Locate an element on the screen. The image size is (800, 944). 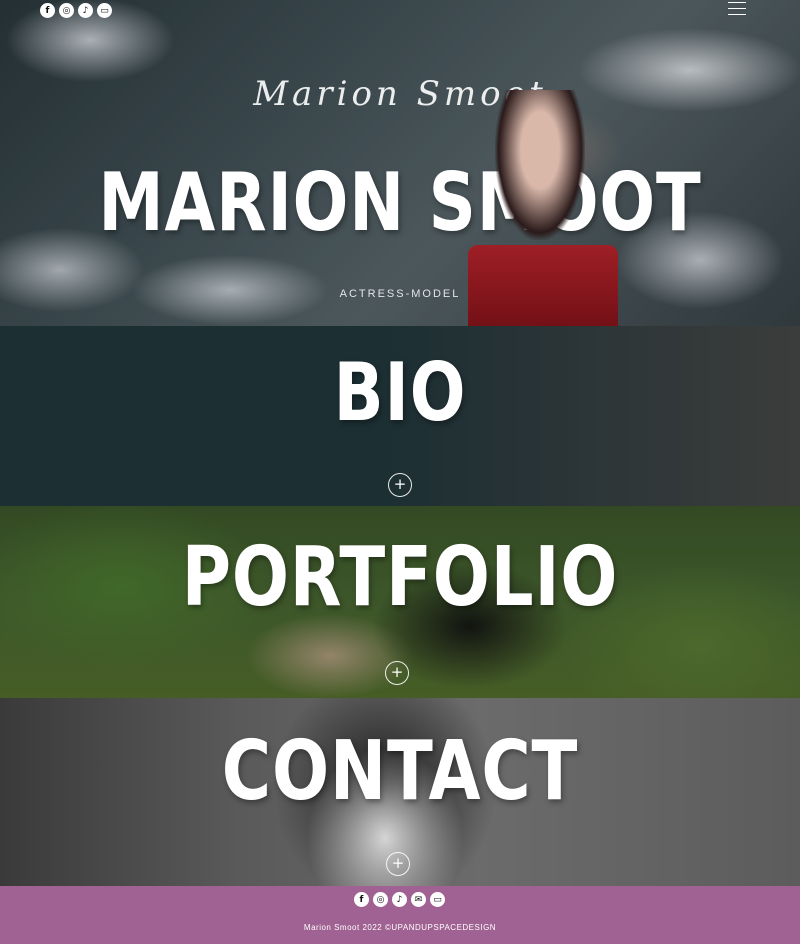
footer-social-links: f ◎ ♪ ✉ ▭ is located at coordinates (399, 899).